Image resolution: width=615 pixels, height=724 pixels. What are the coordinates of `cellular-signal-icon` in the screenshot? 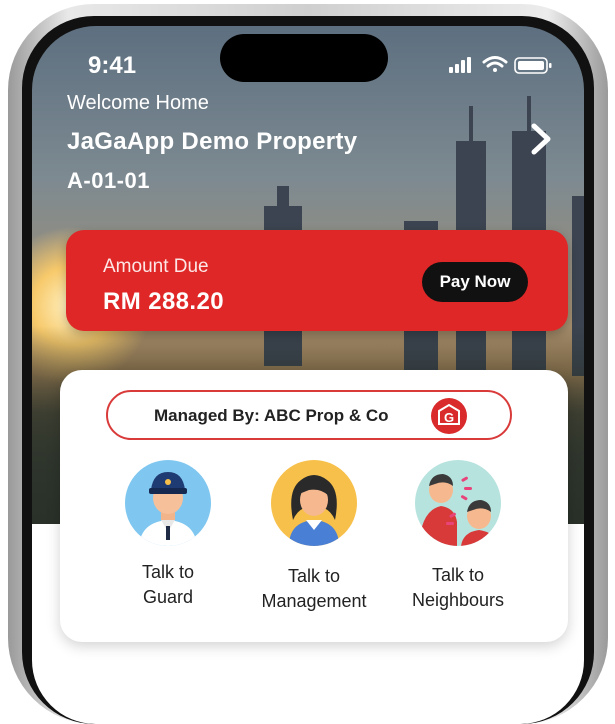 It's located at (460, 65).